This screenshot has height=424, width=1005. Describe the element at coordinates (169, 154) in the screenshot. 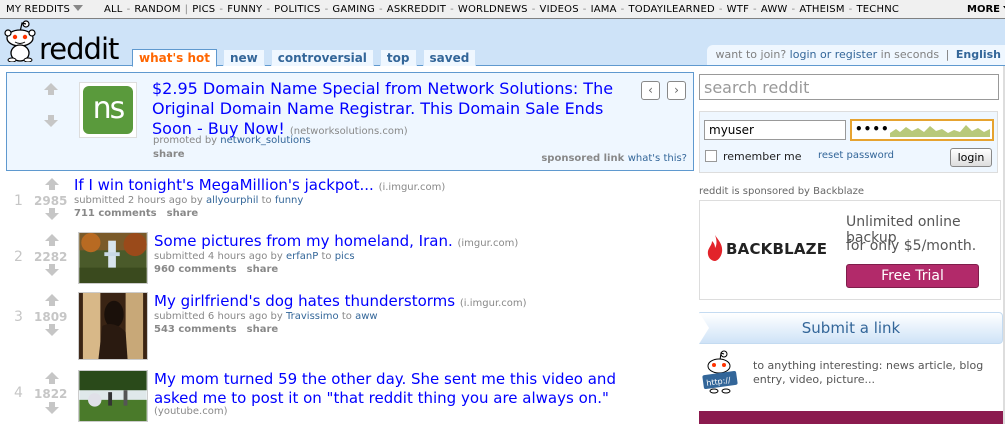

I see `promo-share-button: share` at that location.